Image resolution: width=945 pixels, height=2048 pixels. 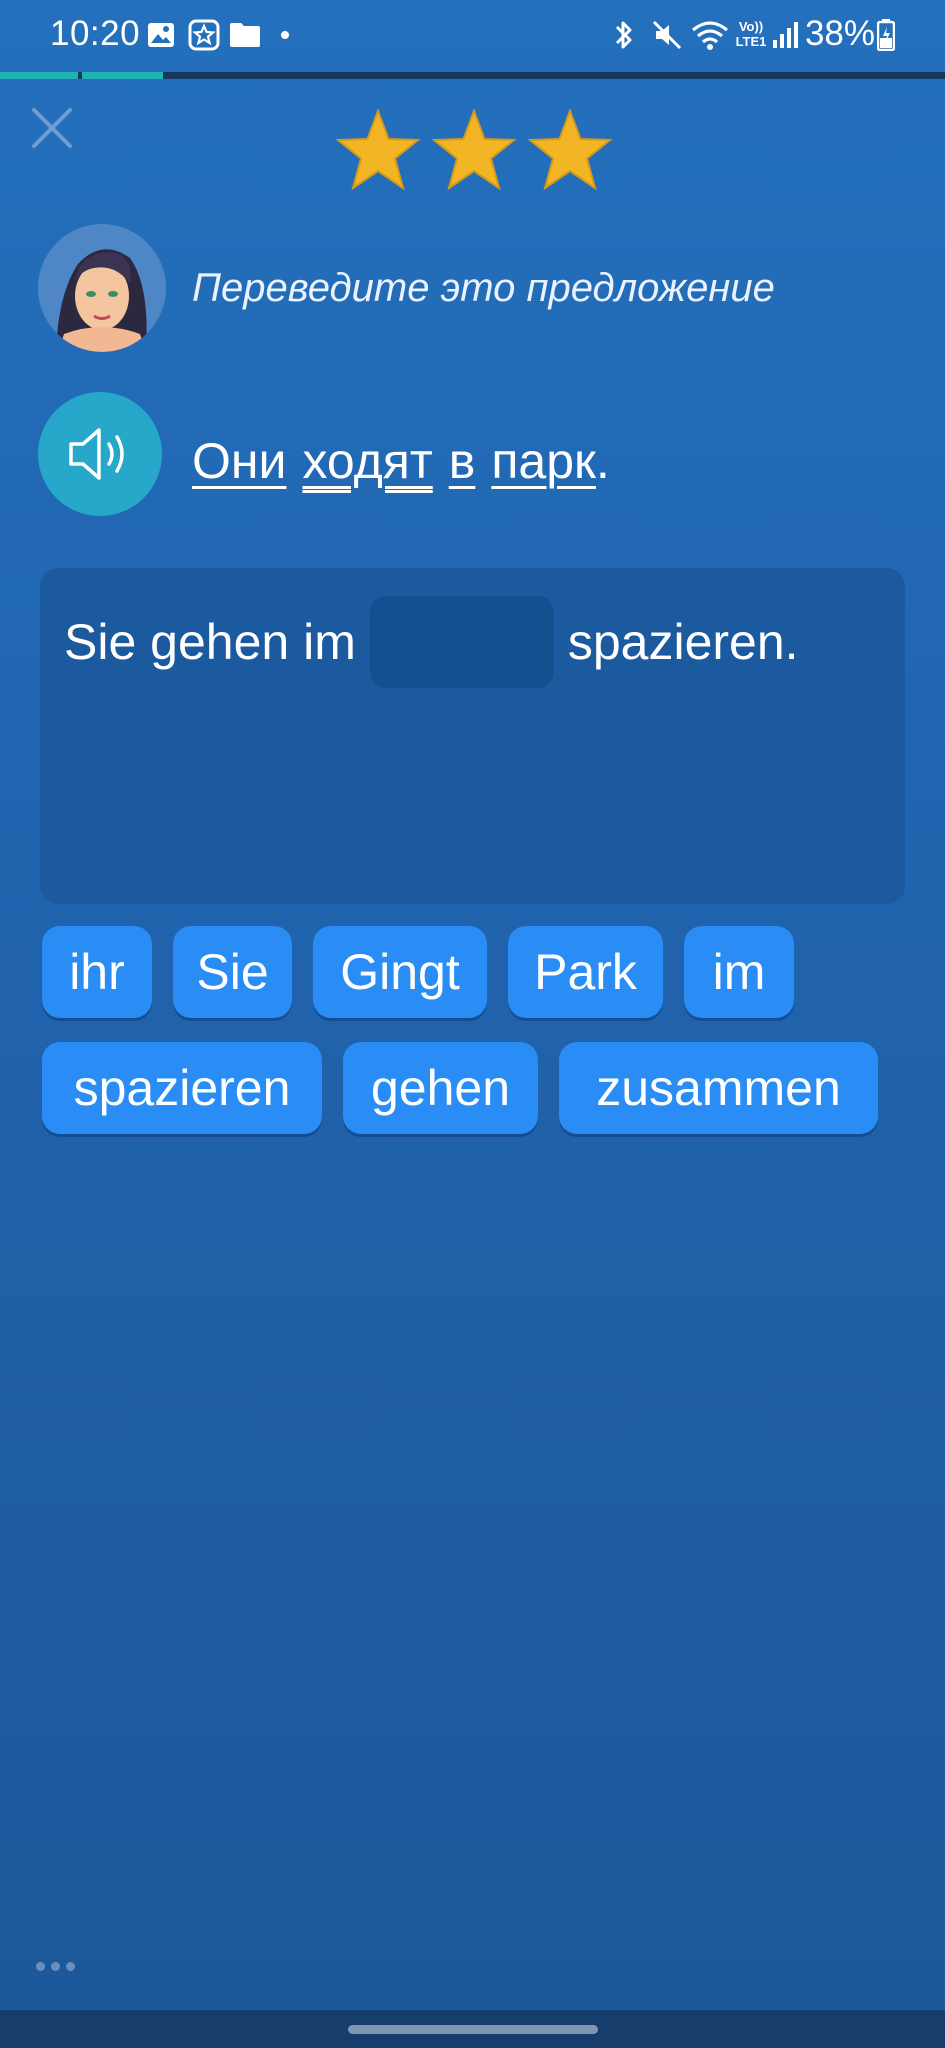 I want to click on answer-text-before: Sie gehen im, so click(x=210, y=642).